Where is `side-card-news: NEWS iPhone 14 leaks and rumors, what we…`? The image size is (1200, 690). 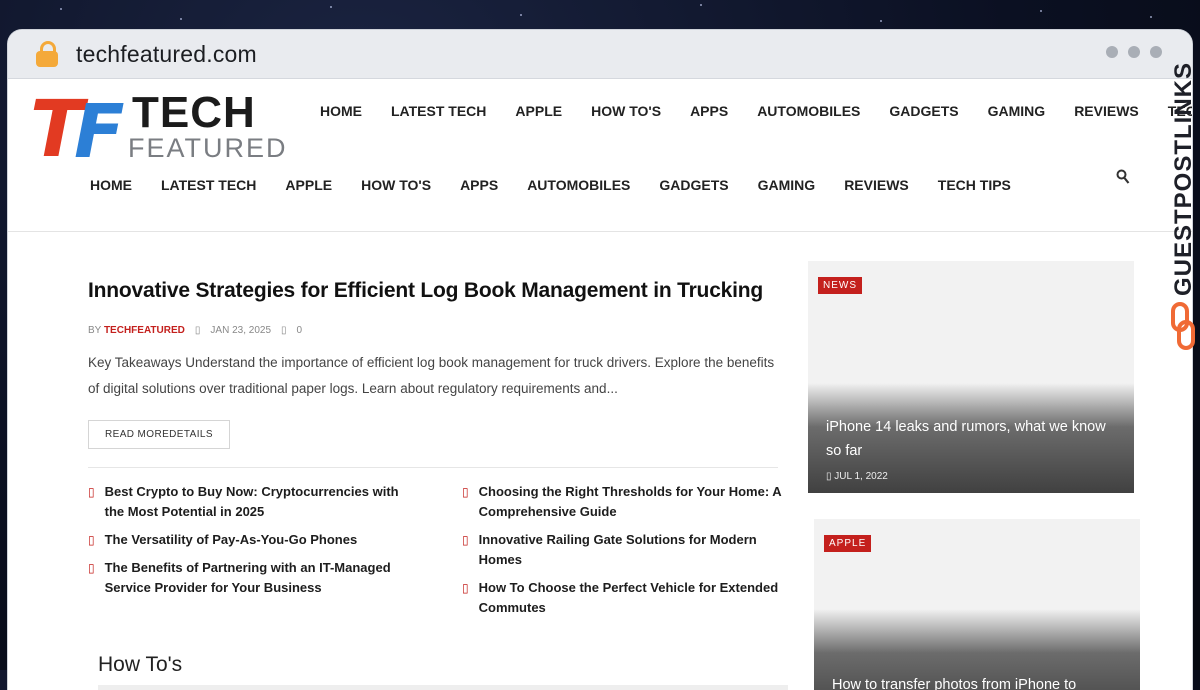 side-card-news: NEWS iPhone 14 leaks and rumors, what we… is located at coordinates (971, 377).